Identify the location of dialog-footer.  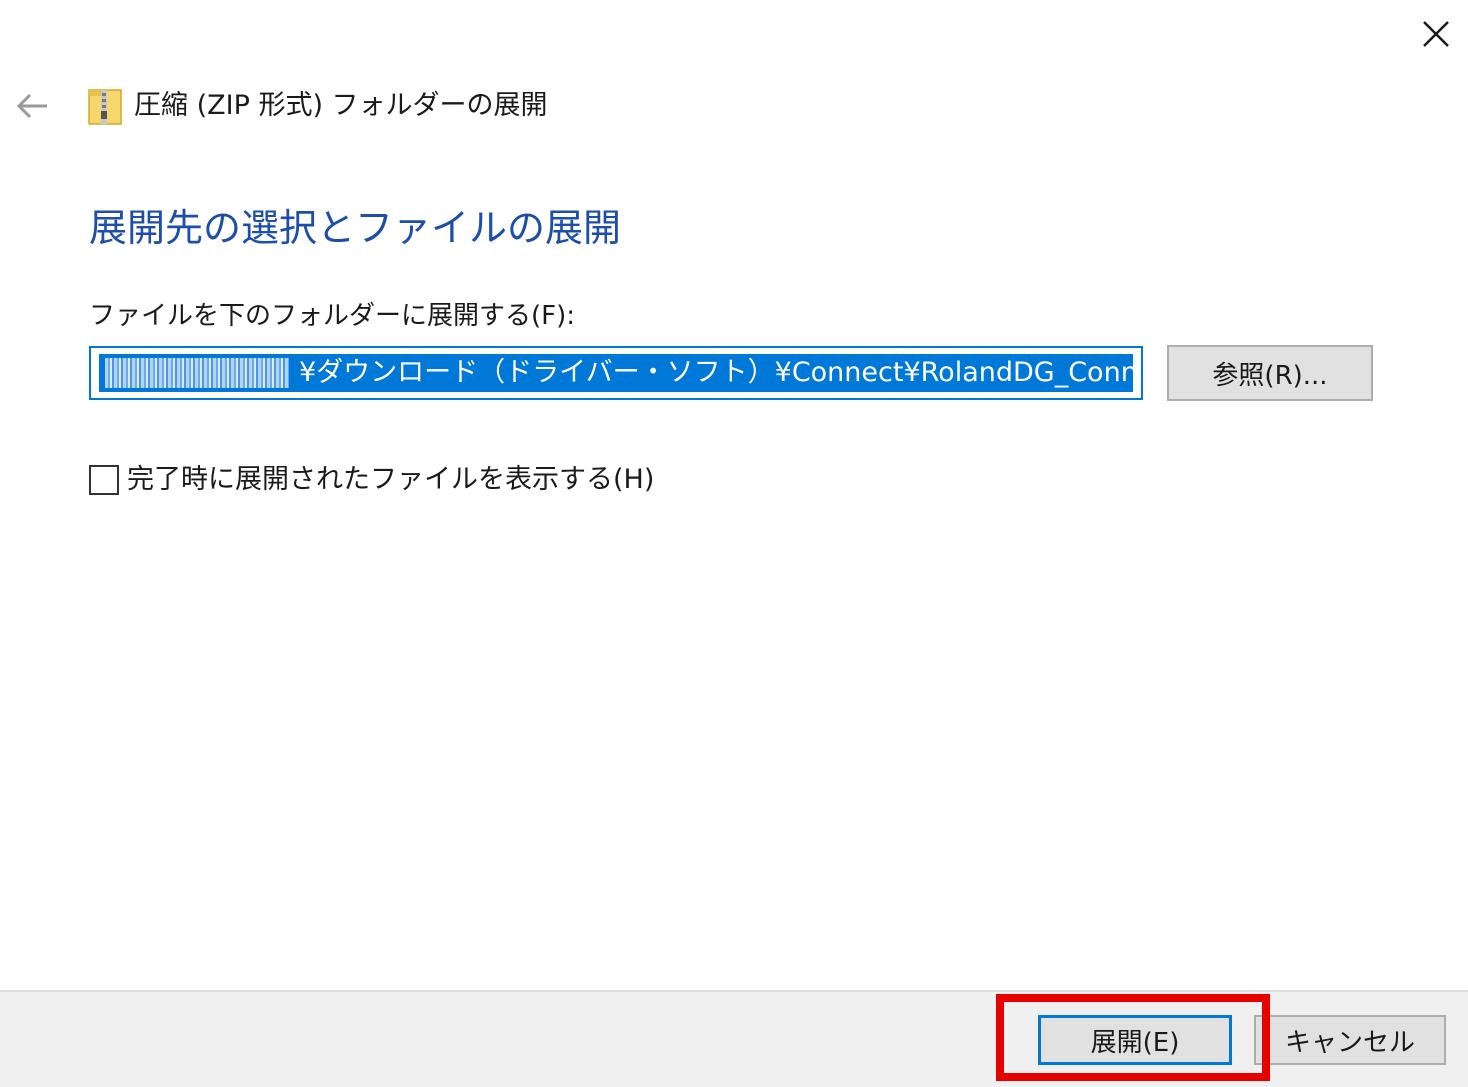
(734, 1038).